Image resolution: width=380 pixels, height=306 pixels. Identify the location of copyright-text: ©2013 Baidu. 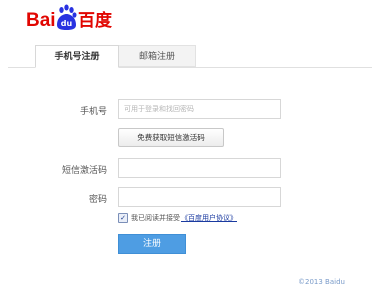
(321, 282).